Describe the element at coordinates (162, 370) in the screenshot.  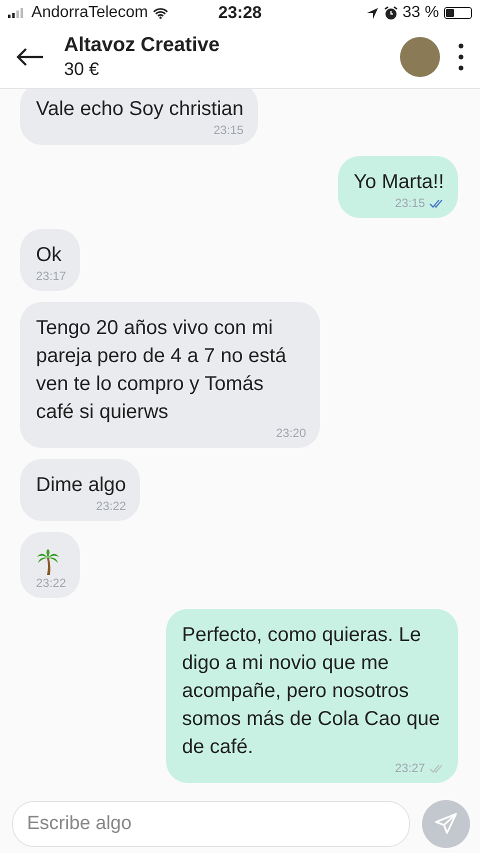
I see `message-text: Tengo 20 años vivo con mi pareja pero de 4 a 7 no está ven te lo compro y Tomás café si quierws` at that location.